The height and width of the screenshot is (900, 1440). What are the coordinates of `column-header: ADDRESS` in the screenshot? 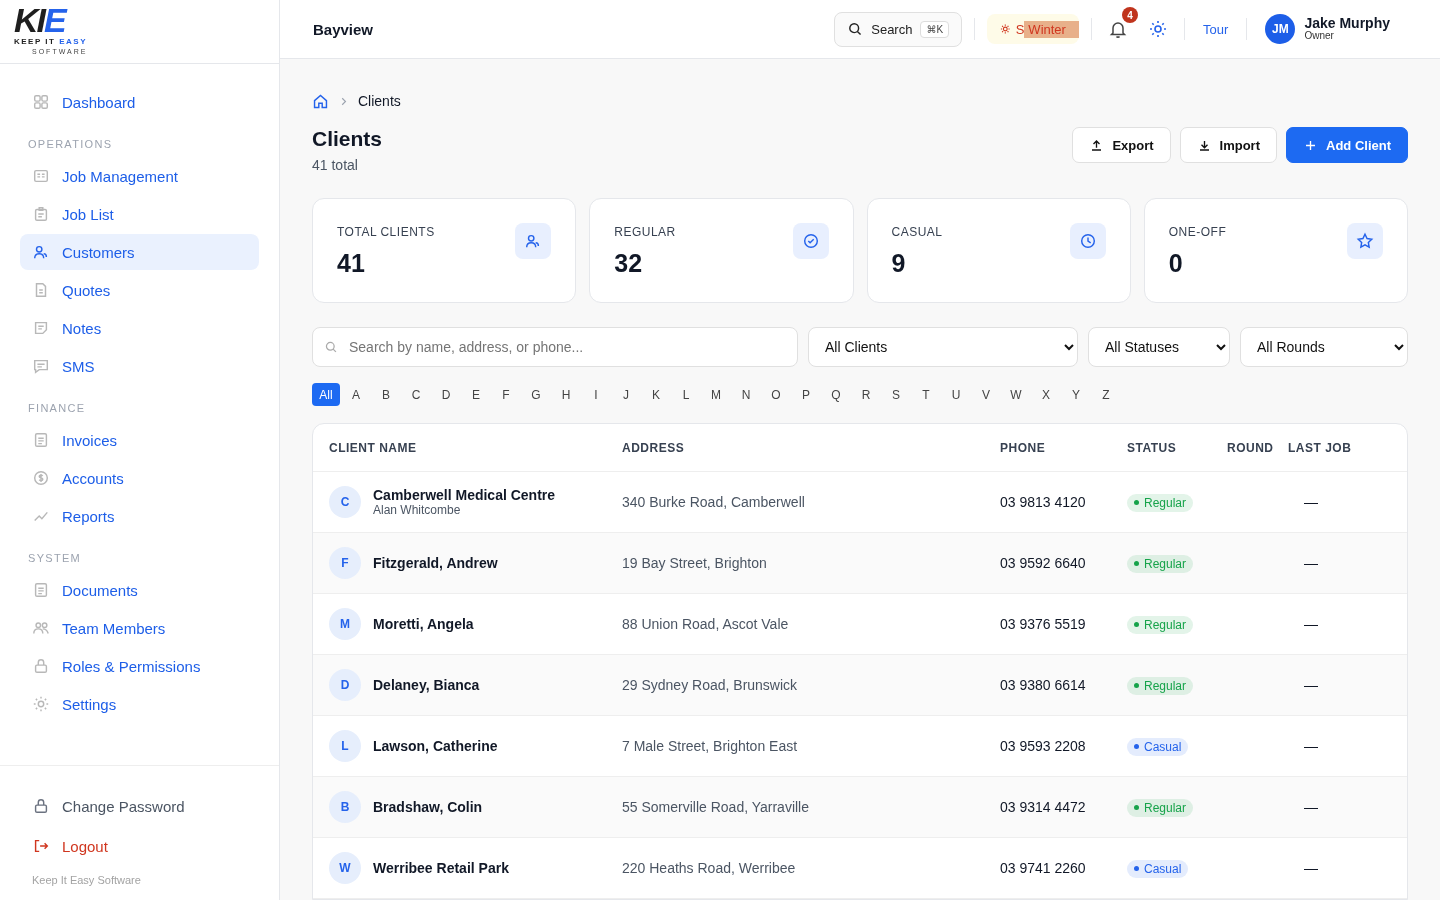 It's located at (653, 447).